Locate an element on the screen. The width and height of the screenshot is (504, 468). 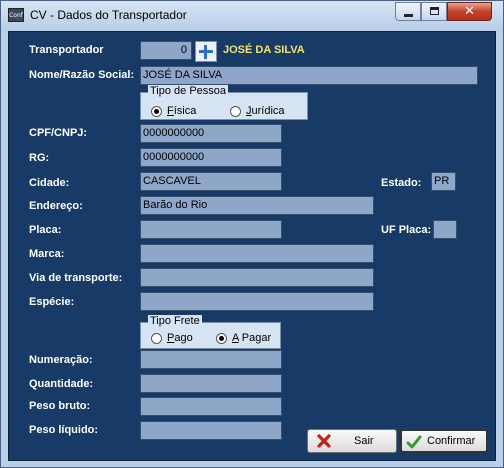
maximize-icon is located at coordinates (434, 11).